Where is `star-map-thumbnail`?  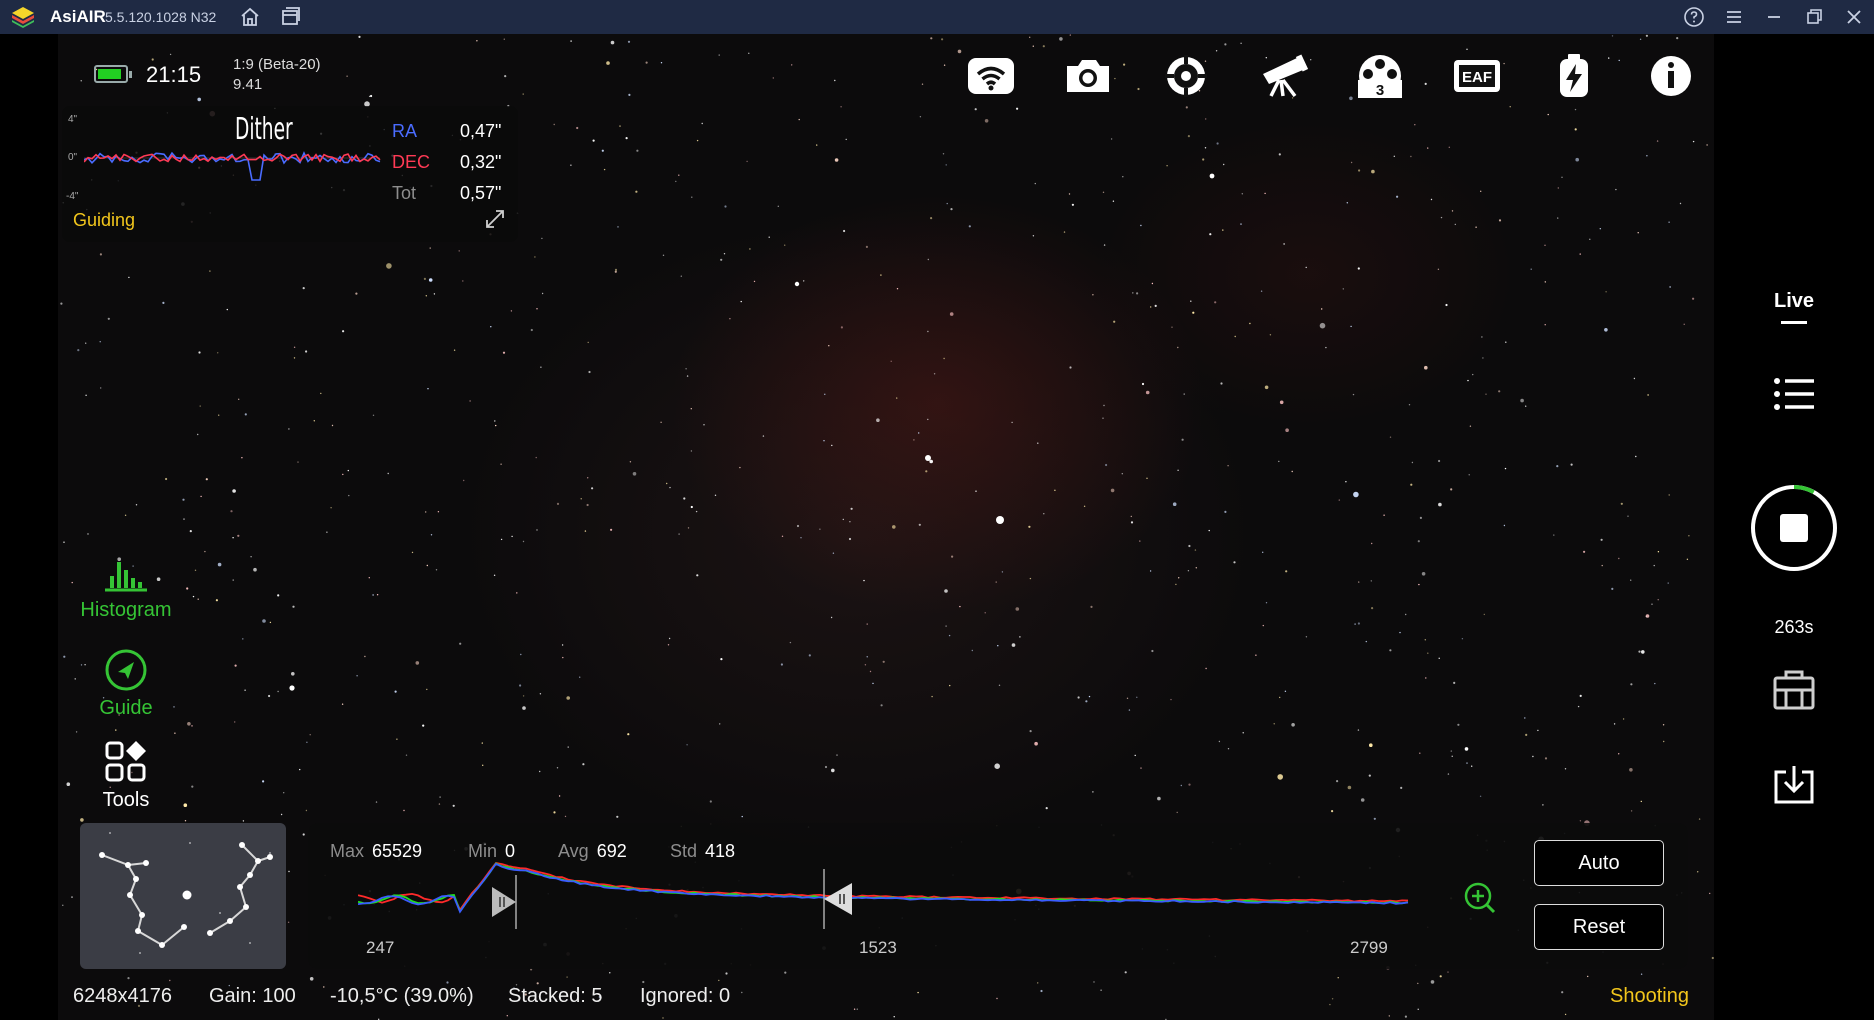
star-map-thumbnail is located at coordinates (183, 896).